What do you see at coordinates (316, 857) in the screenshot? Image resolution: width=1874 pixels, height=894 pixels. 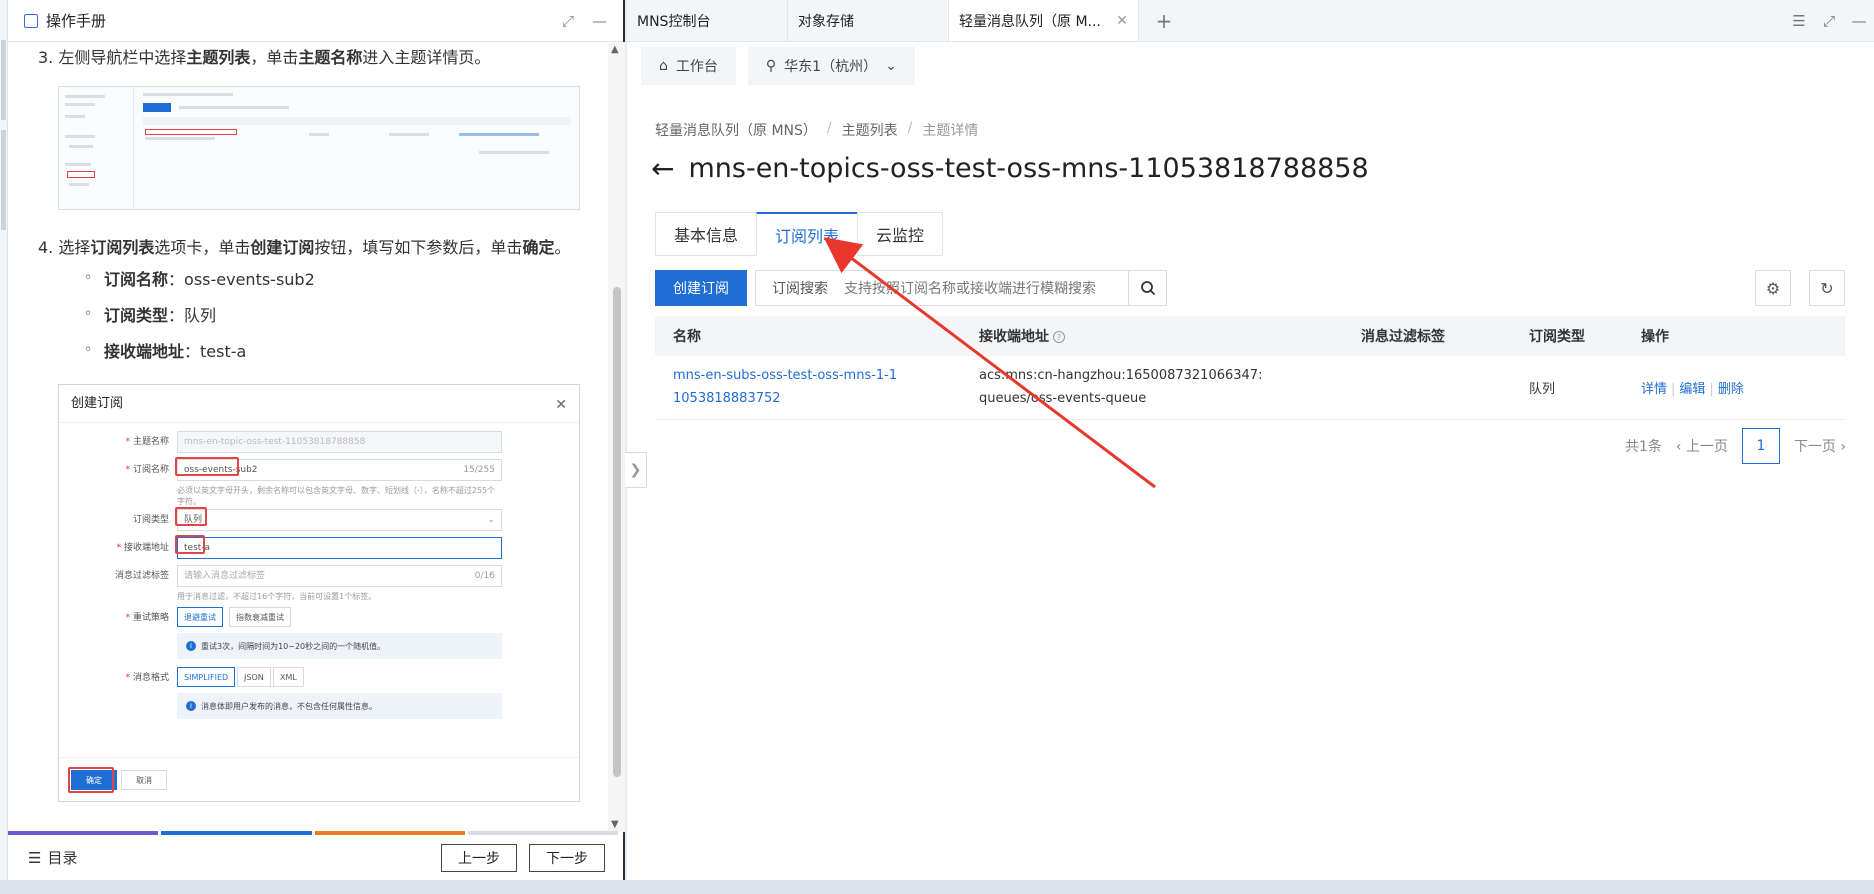 I see `manual-footer: ☰ 目录 上一步 下一步` at bounding box center [316, 857].